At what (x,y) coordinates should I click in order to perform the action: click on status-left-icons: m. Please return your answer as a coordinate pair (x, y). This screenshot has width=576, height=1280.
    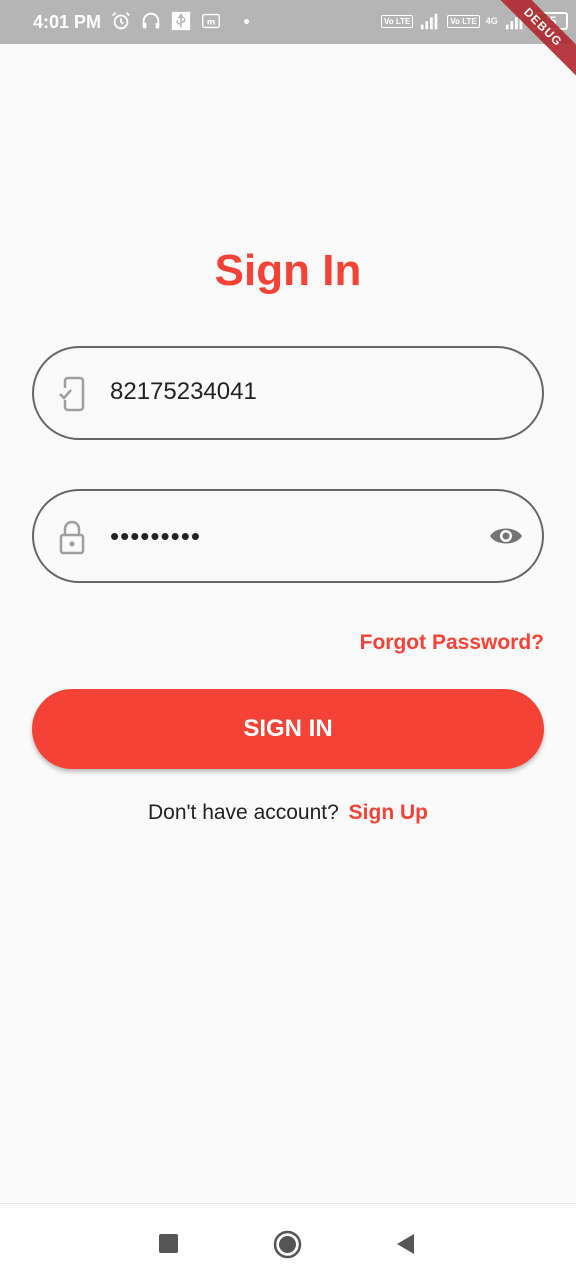
    Looking at the image, I should click on (179, 21).